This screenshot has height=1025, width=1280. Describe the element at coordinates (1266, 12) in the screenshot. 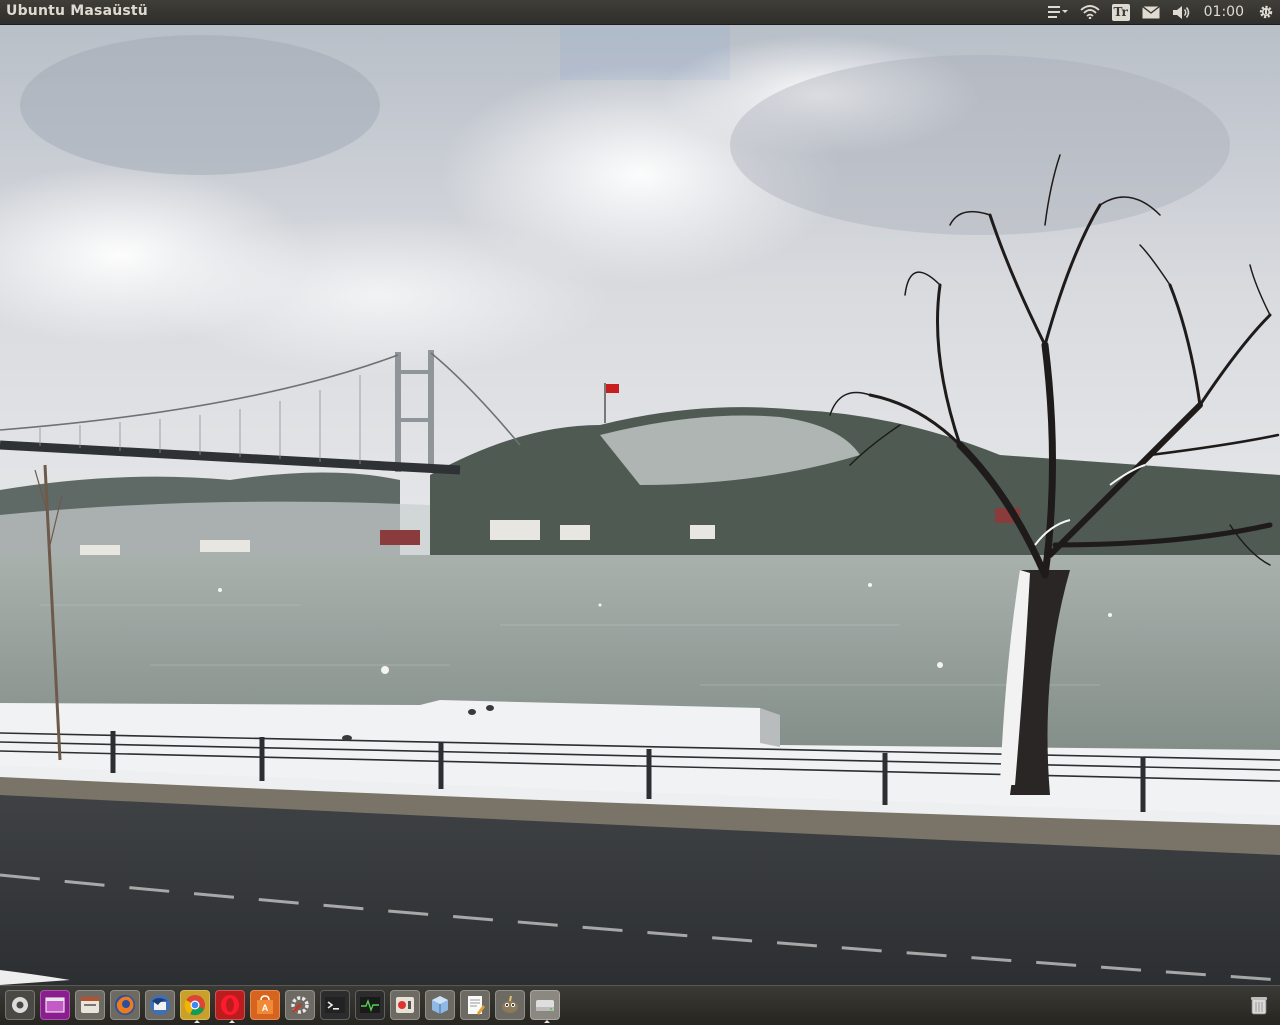

I see `gear-icon` at that location.